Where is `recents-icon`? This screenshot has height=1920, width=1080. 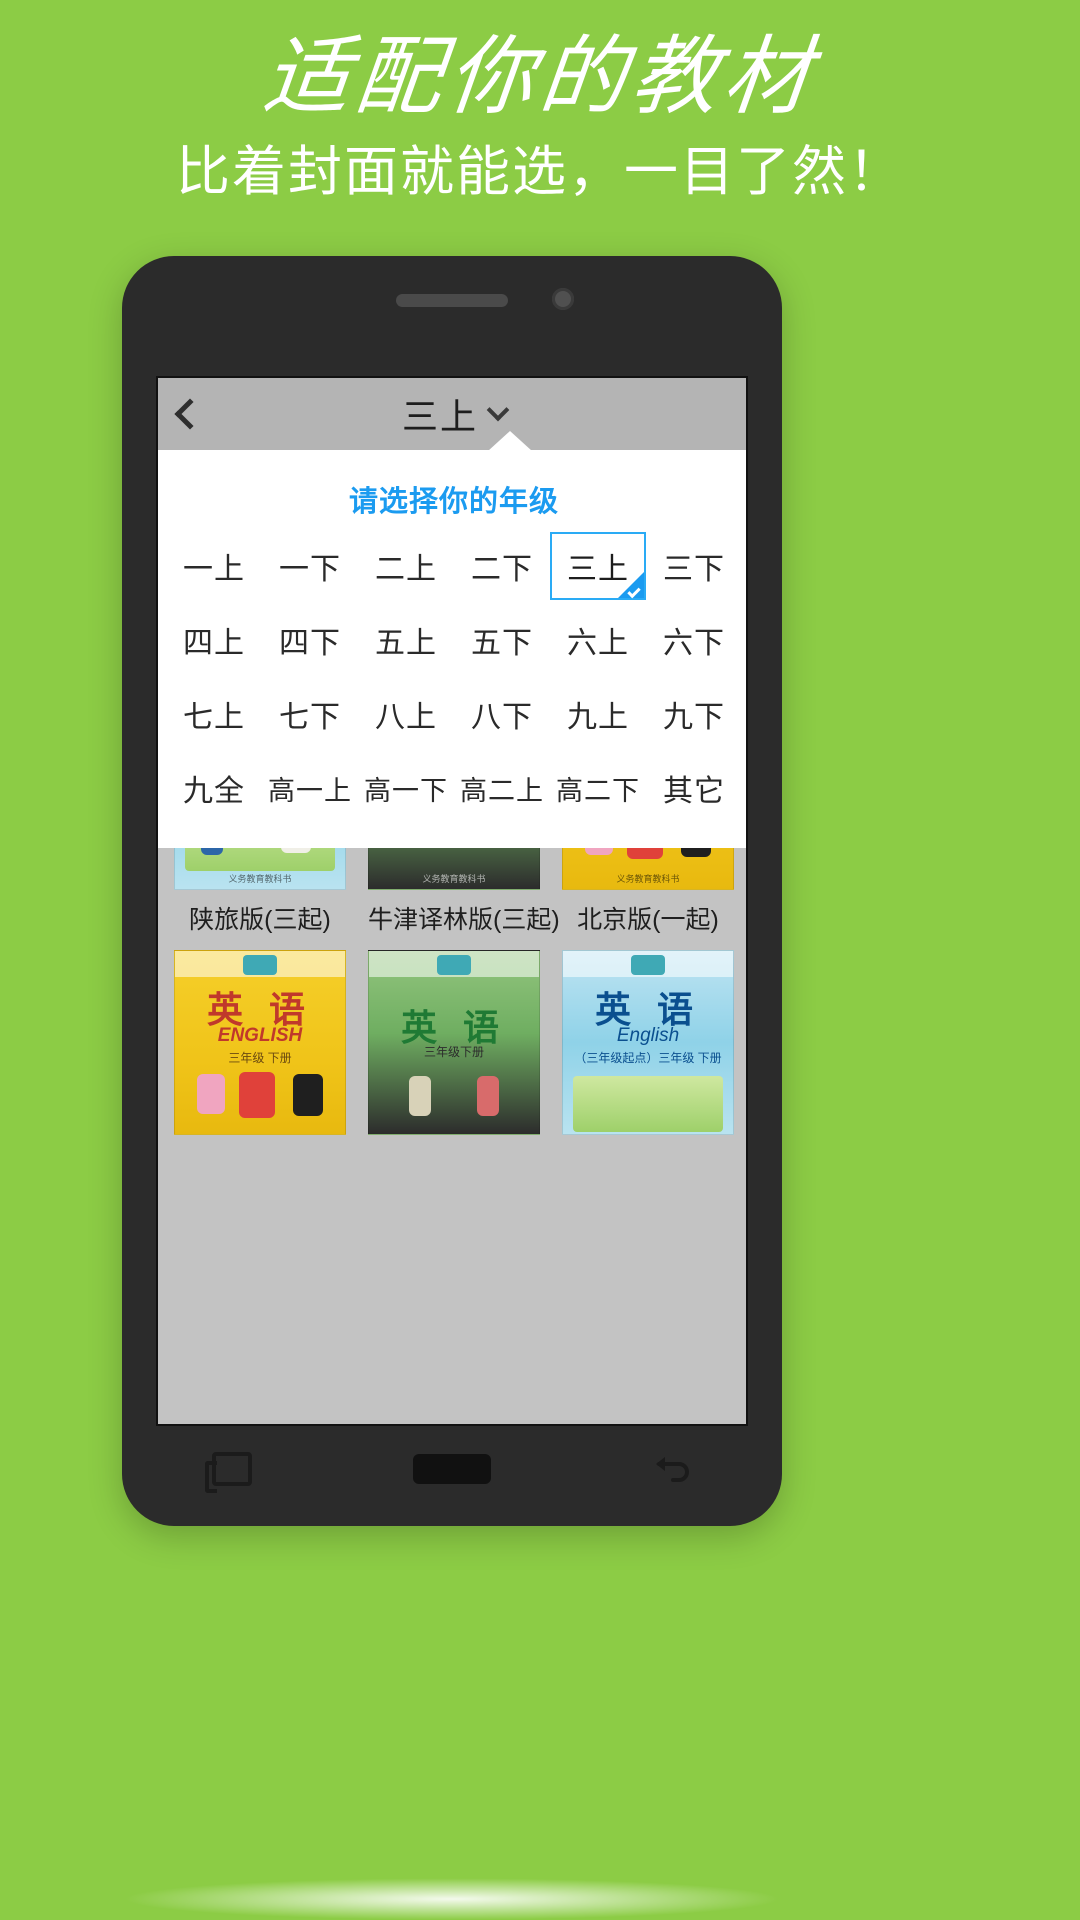
recents-icon is located at coordinates (228, 1472).